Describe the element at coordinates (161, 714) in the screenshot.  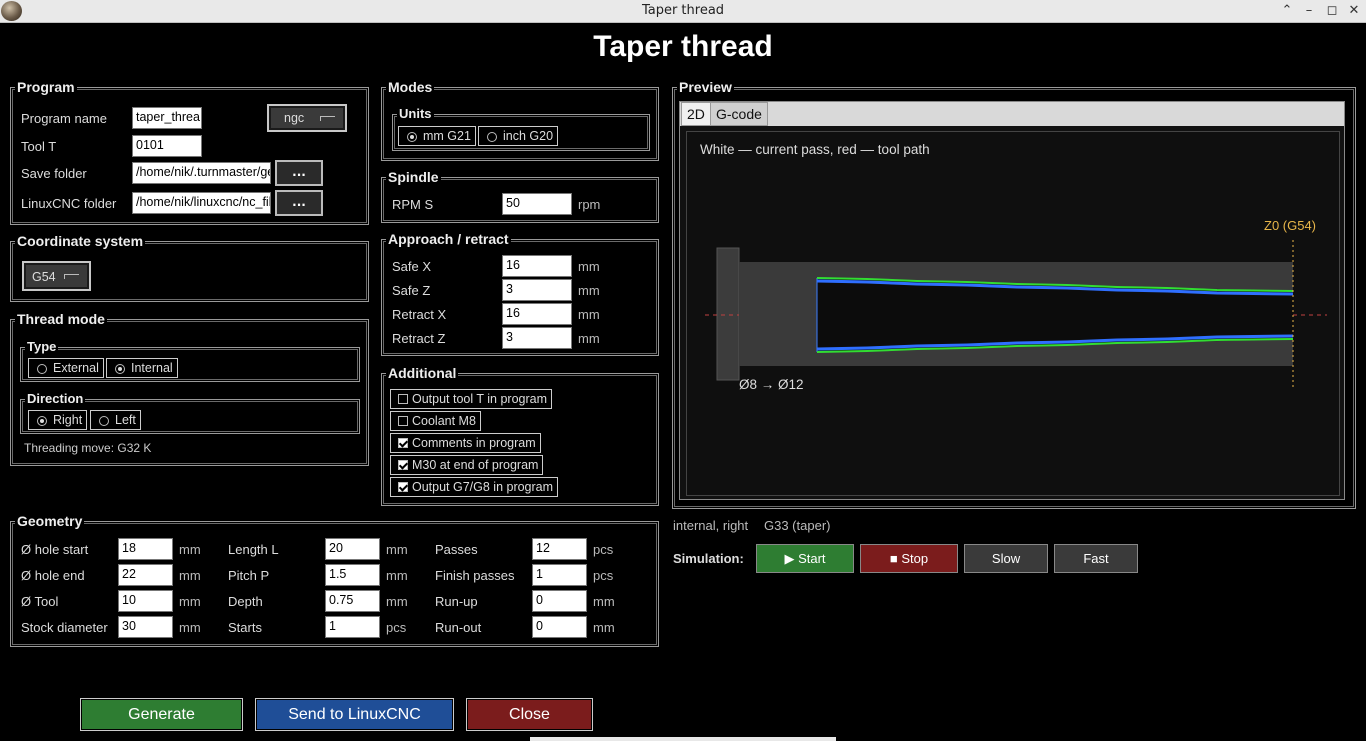
I see `generate-button: Generate` at that location.